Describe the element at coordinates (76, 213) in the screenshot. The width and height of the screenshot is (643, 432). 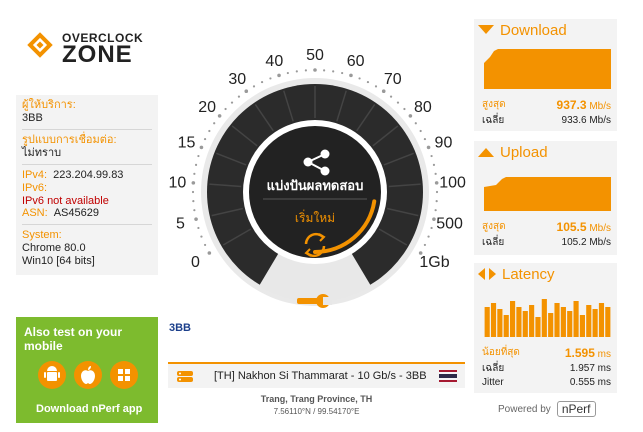
I see `asn-value: AS45629` at that location.